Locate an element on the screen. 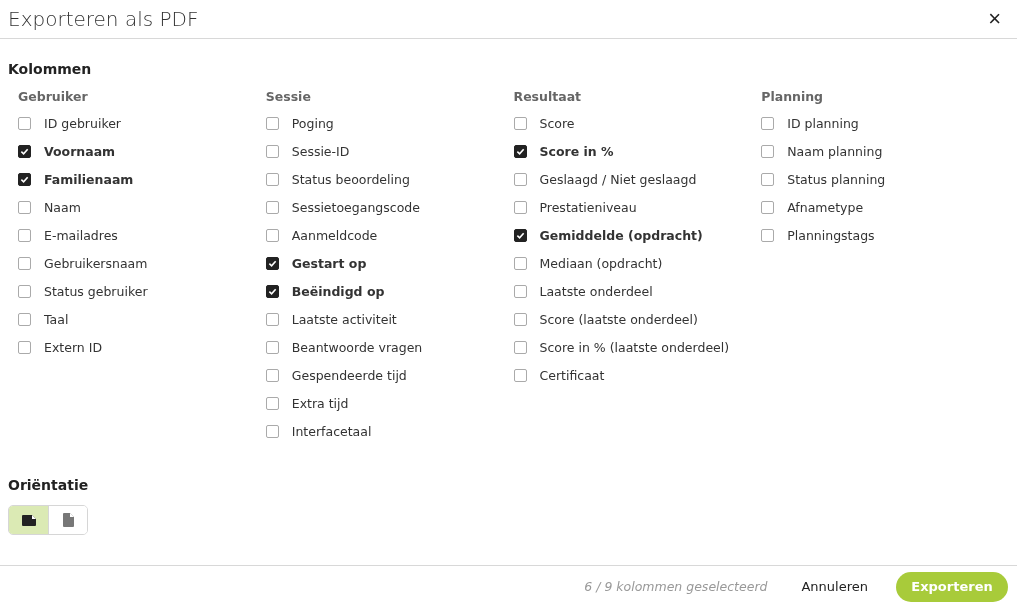 This screenshot has height=607, width=1017. checkbox-label: Prestatieniveau is located at coordinates (588, 207).